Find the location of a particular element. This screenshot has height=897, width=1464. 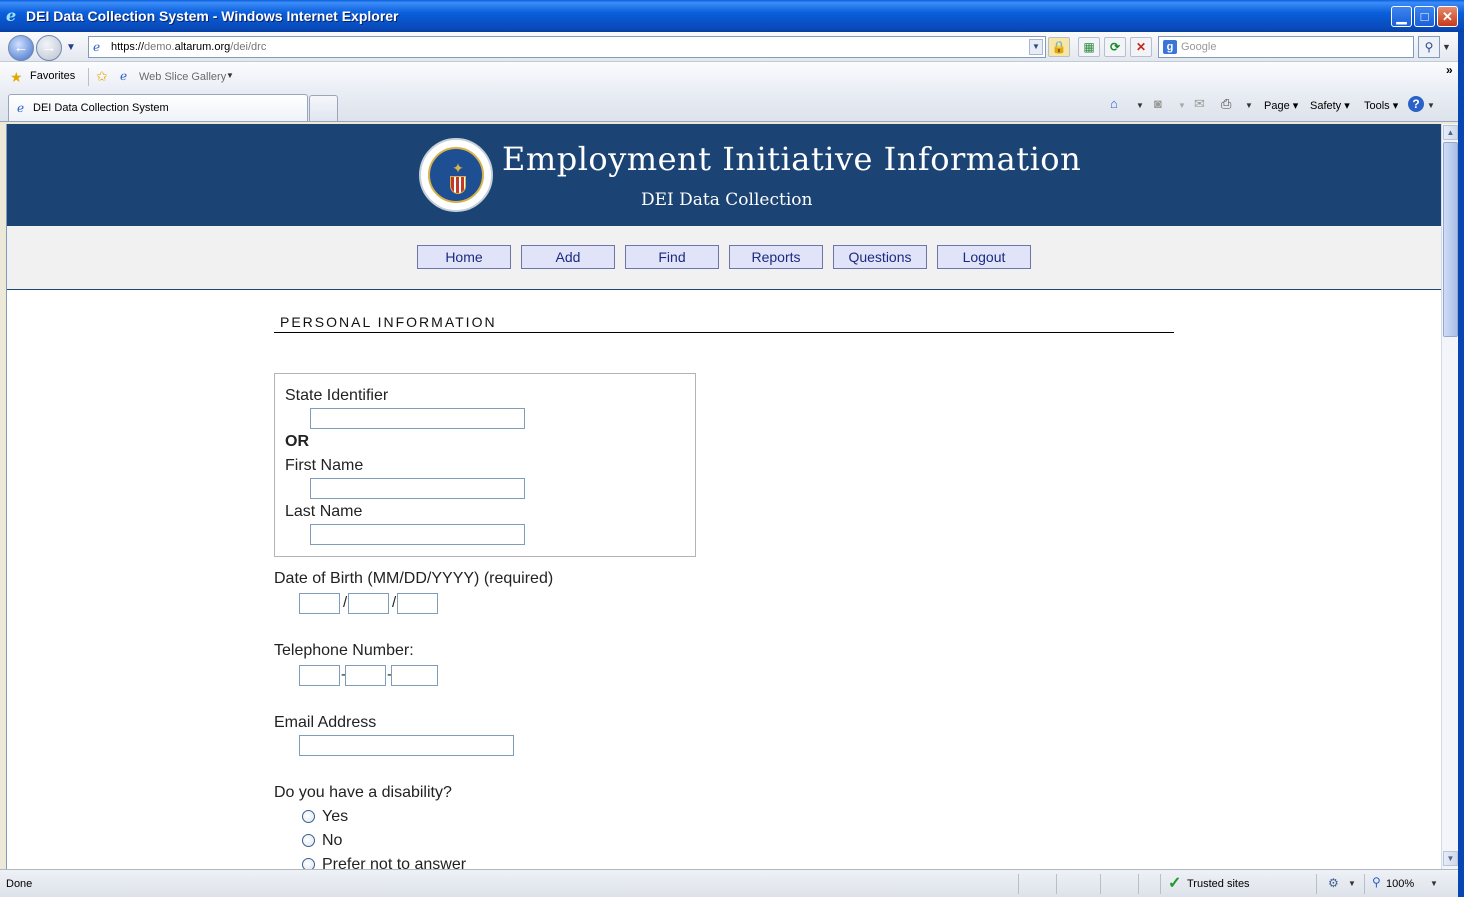

help-icon: ? is located at coordinates (1416, 104).